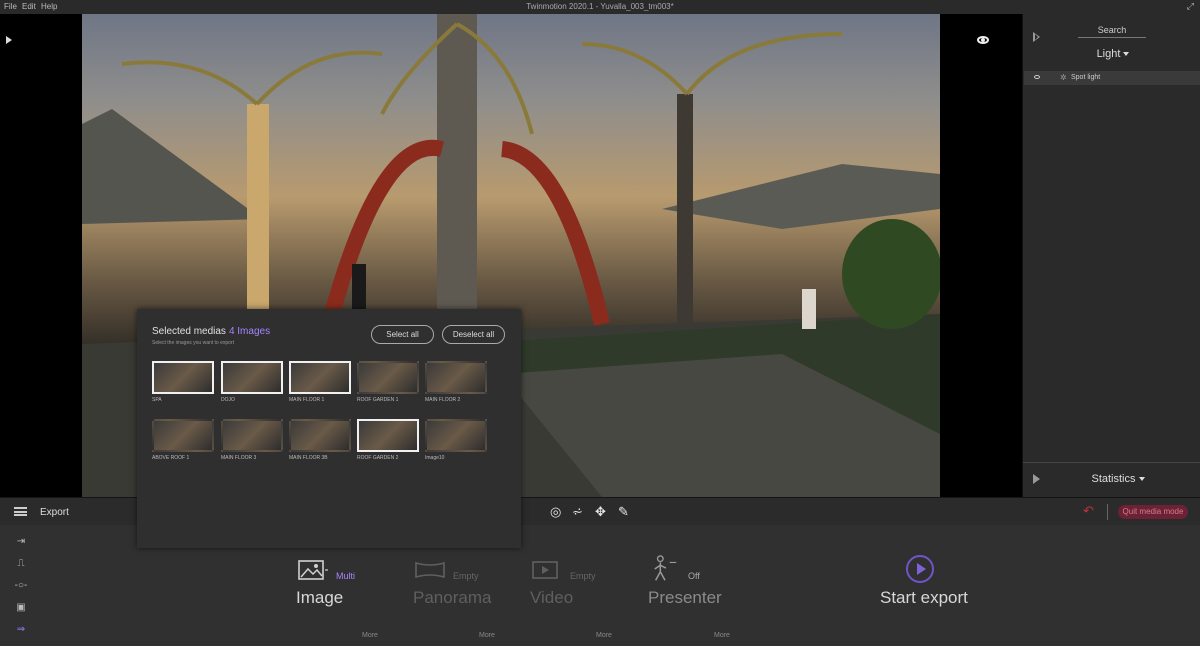 The height and width of the screenshot is (646, 1200). I want to click on list-item-label: Spot light, so click(1086, 77).